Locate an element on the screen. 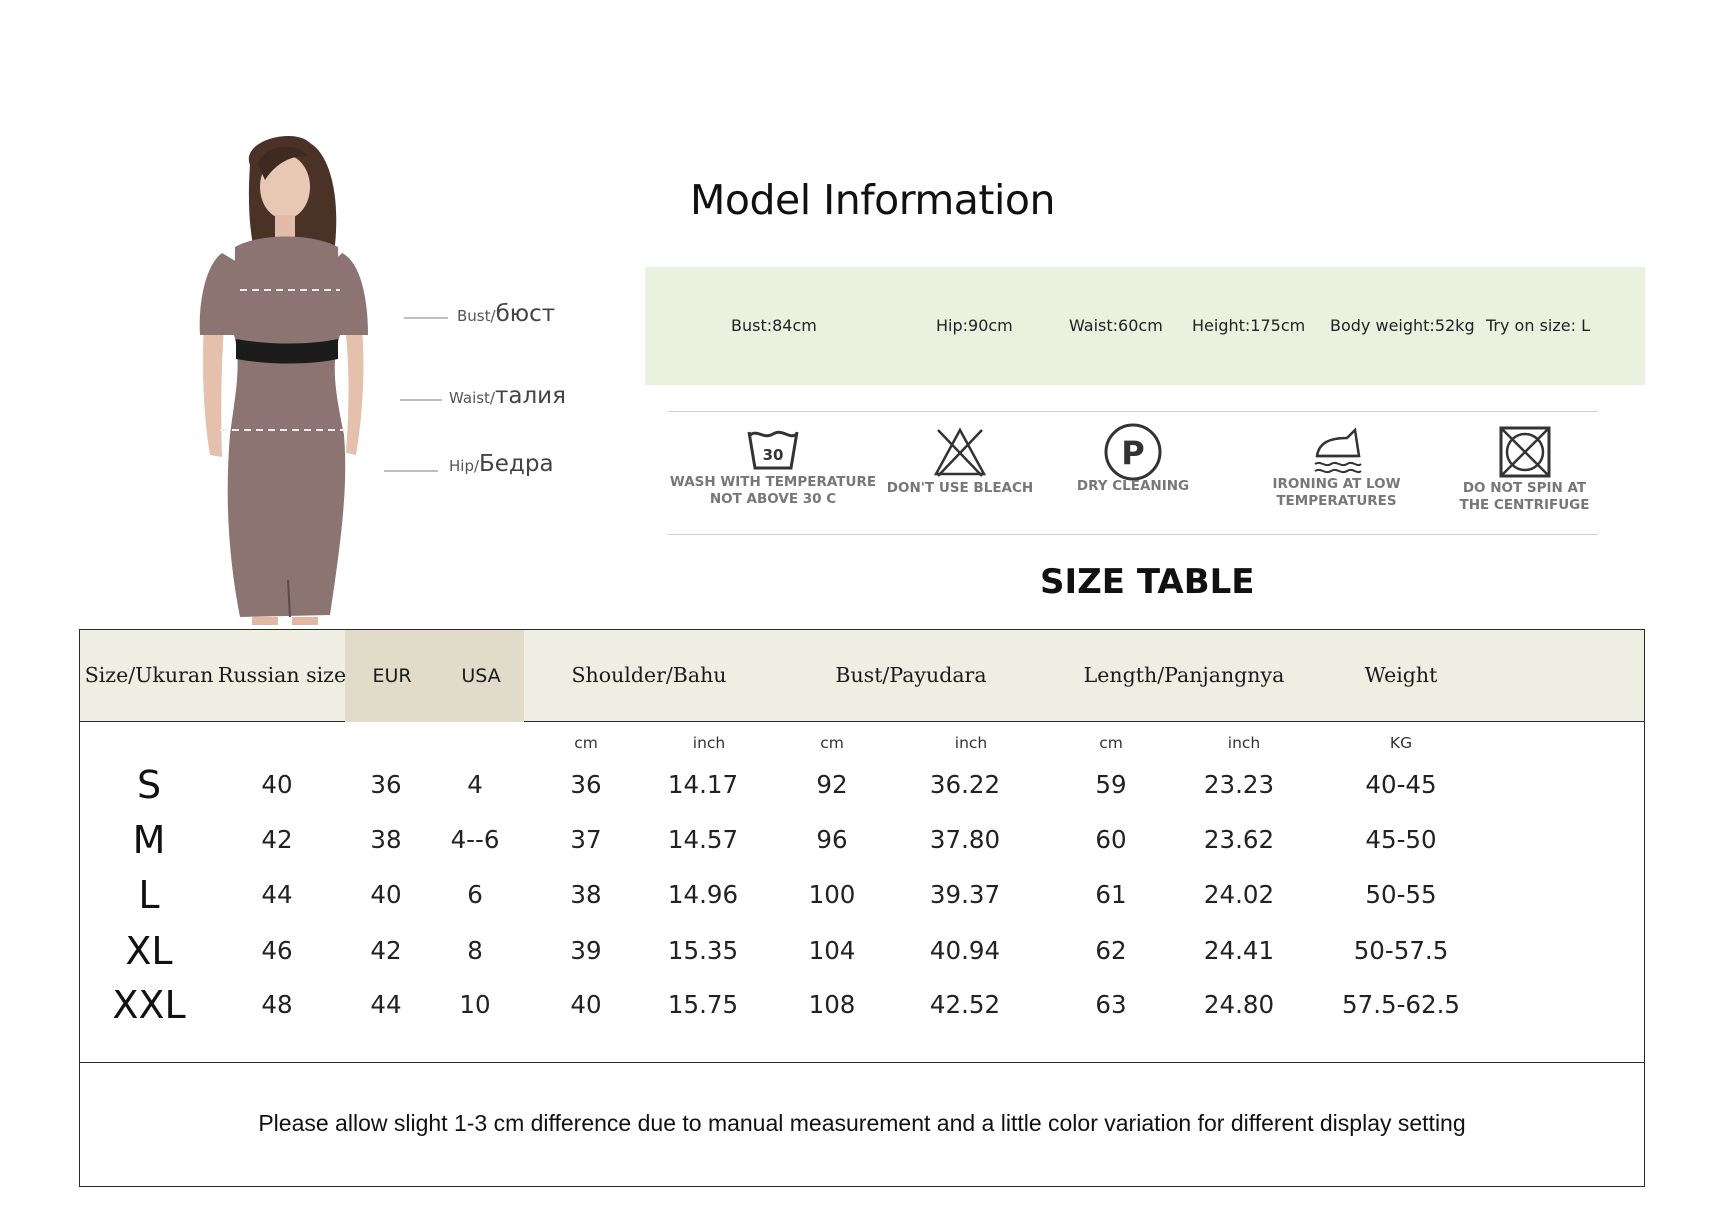  unit-weight-kg: KG is located at coordinates (1401, 743).